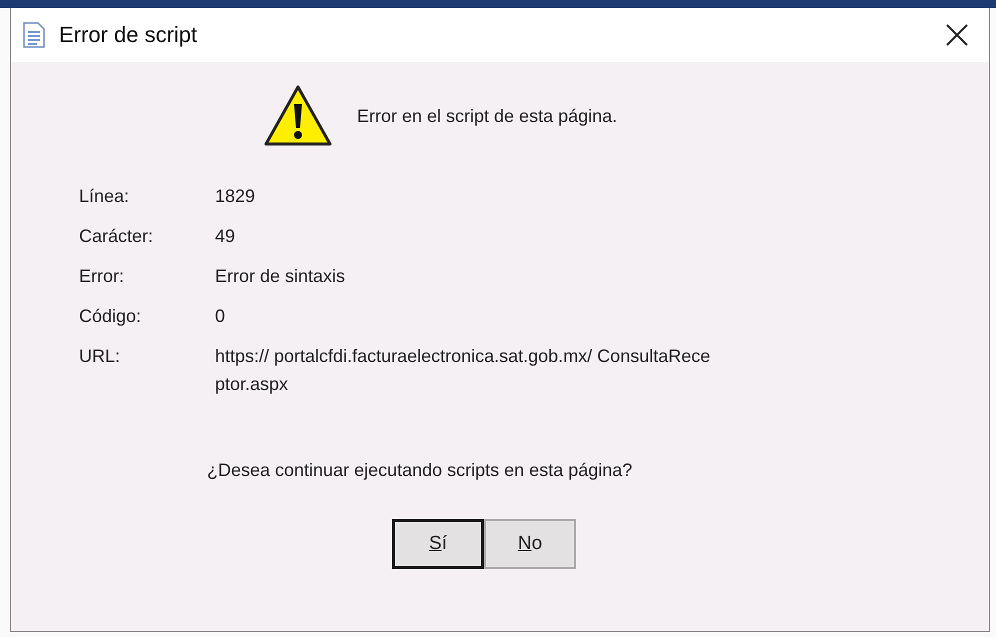  I want to click on detail-value: https:// portalcfdi.facturaelectronica.sat.gob.mx/ ConsultaRece ptor.aspx, so click(463, 370).